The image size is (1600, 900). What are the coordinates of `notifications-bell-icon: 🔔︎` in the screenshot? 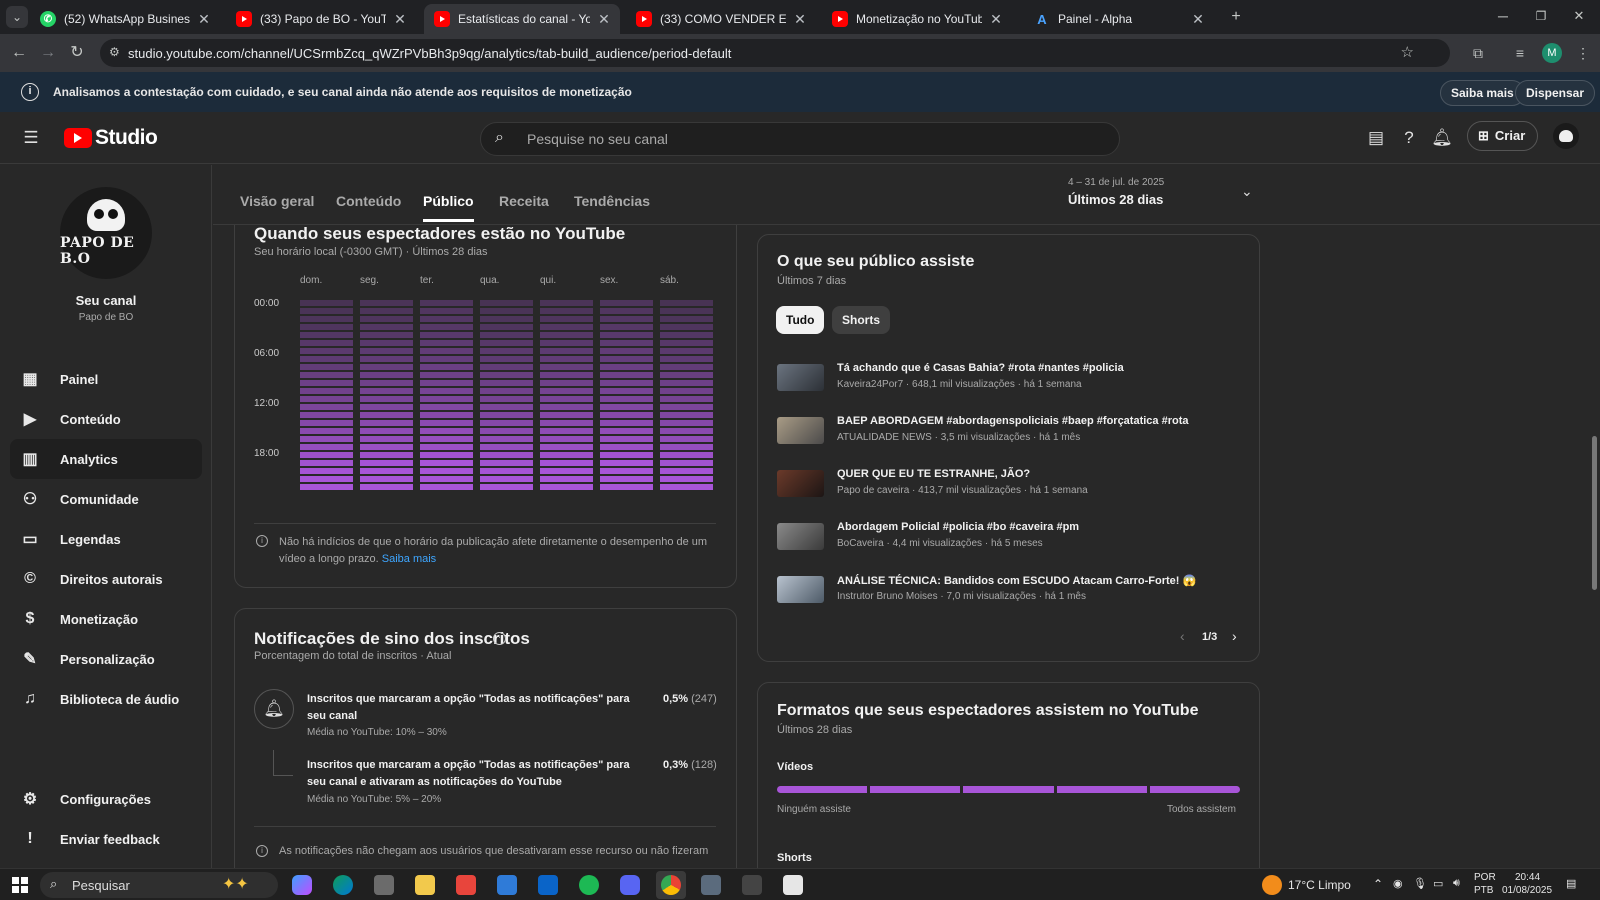 It's located at (1442, 138).